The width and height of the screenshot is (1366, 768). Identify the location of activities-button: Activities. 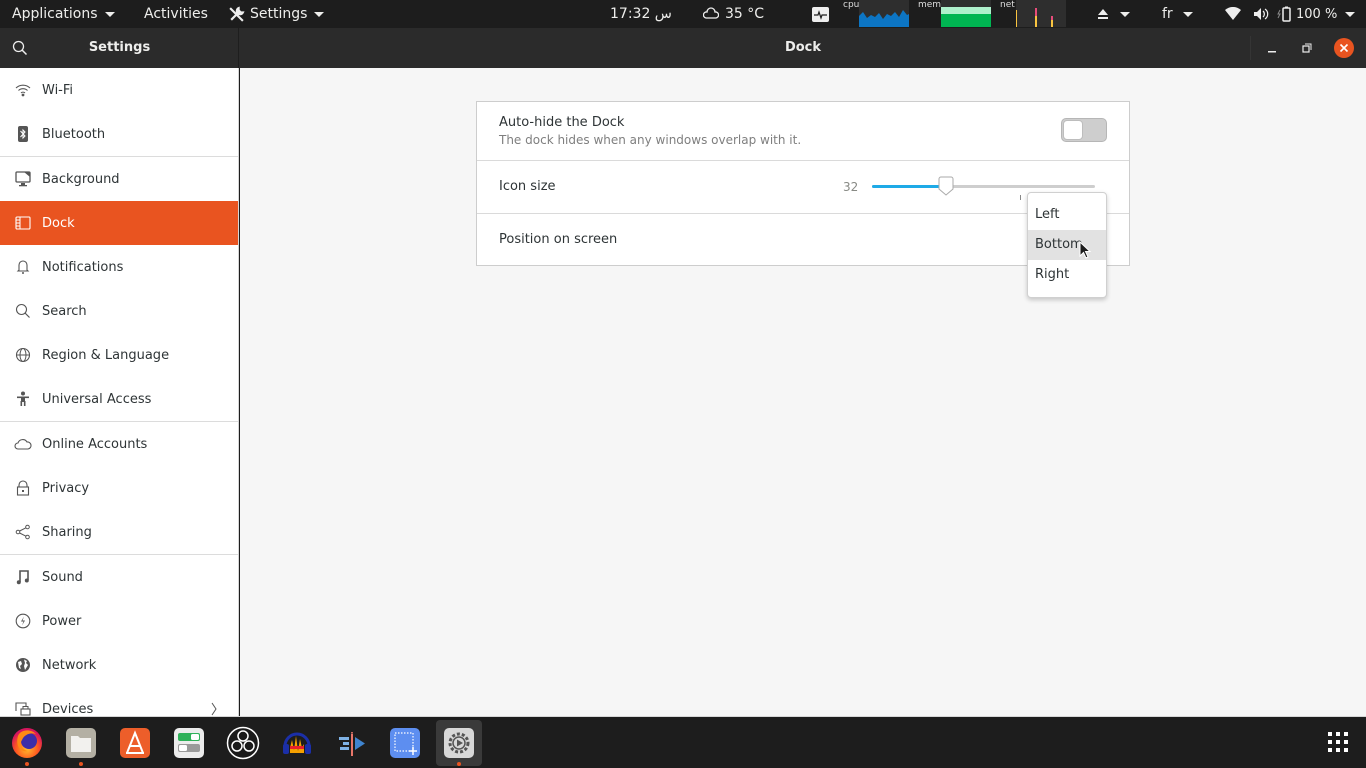
(176, 14).